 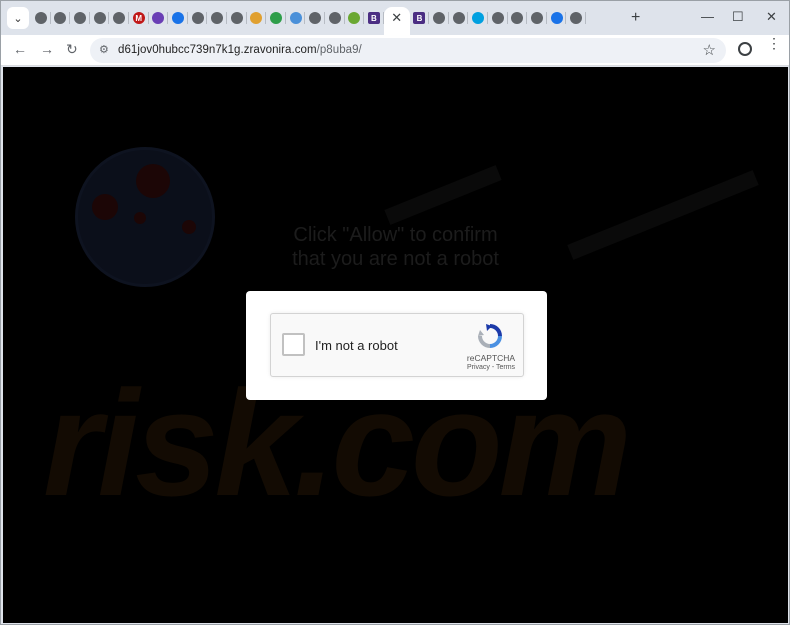 I want to click on profile-avatar-icon, so click(x=745, y=49).